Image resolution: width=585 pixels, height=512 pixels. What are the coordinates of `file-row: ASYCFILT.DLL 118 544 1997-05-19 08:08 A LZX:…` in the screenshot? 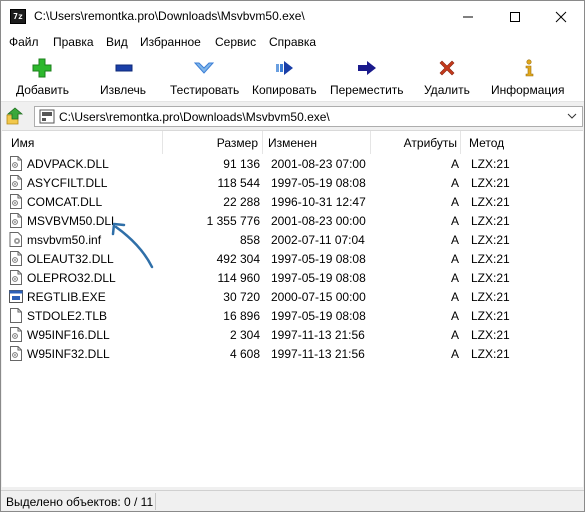 It's located at (292, 182).